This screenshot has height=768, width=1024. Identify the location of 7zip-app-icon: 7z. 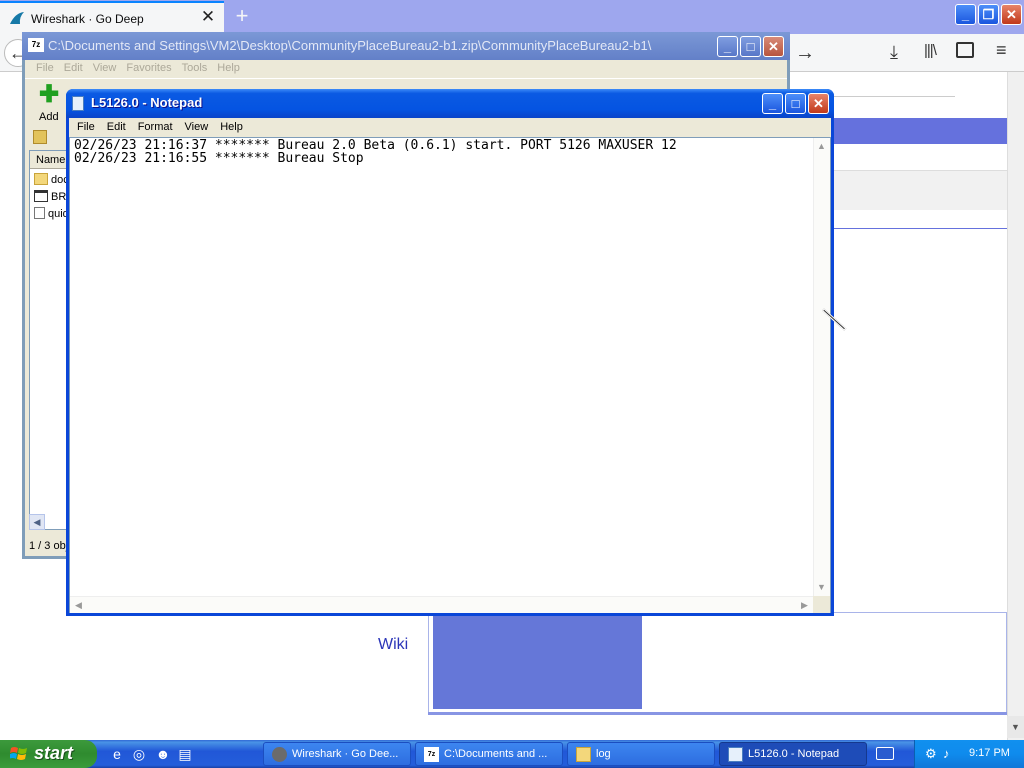
(36, 45).